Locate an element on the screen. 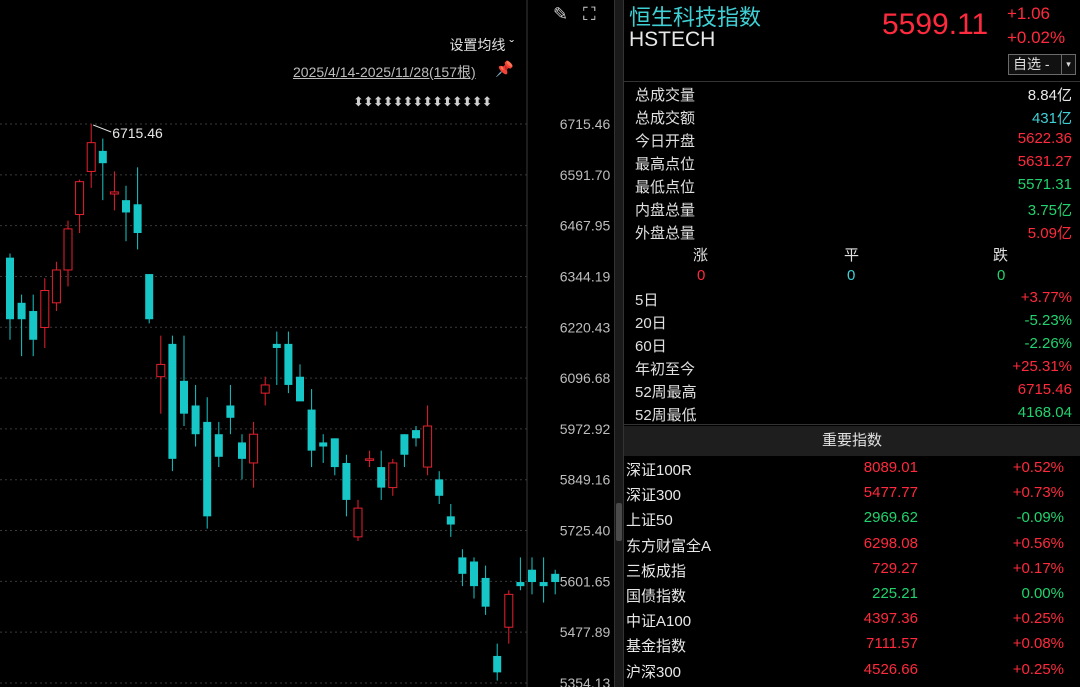 This screenshot has height=687, width=1080. y-tick-label: 6591.70 is located at coordinates (585, 175).